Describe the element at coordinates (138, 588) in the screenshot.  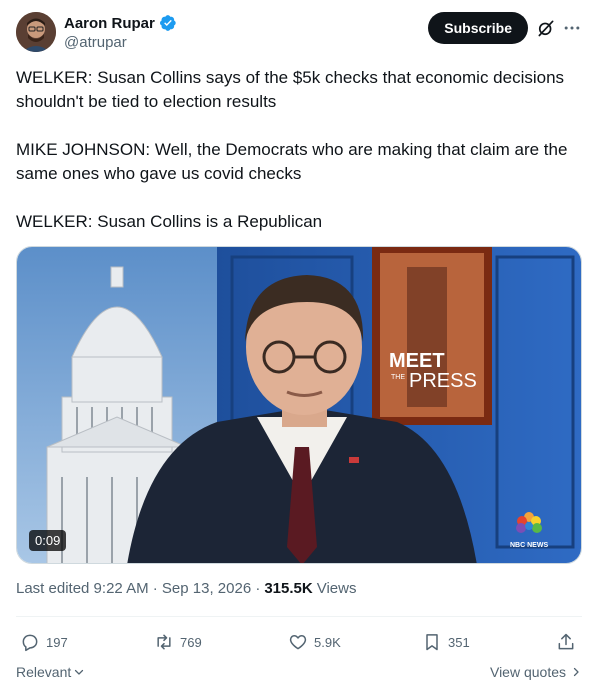
I see `edited-timestamp: Last edited 9:22 AM · Sep 13, 2026 ·` at that location.